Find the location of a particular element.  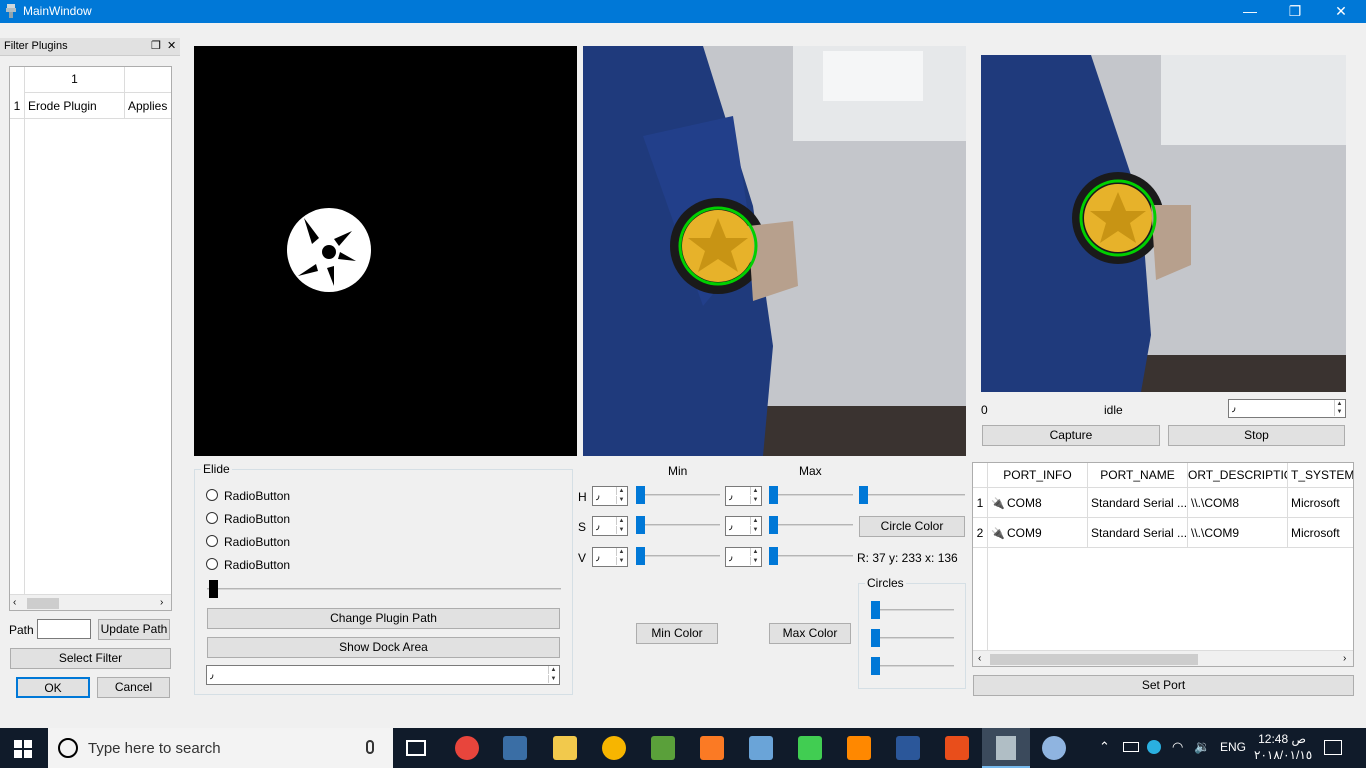

h-min-slider is located at coordinates (678, 495).